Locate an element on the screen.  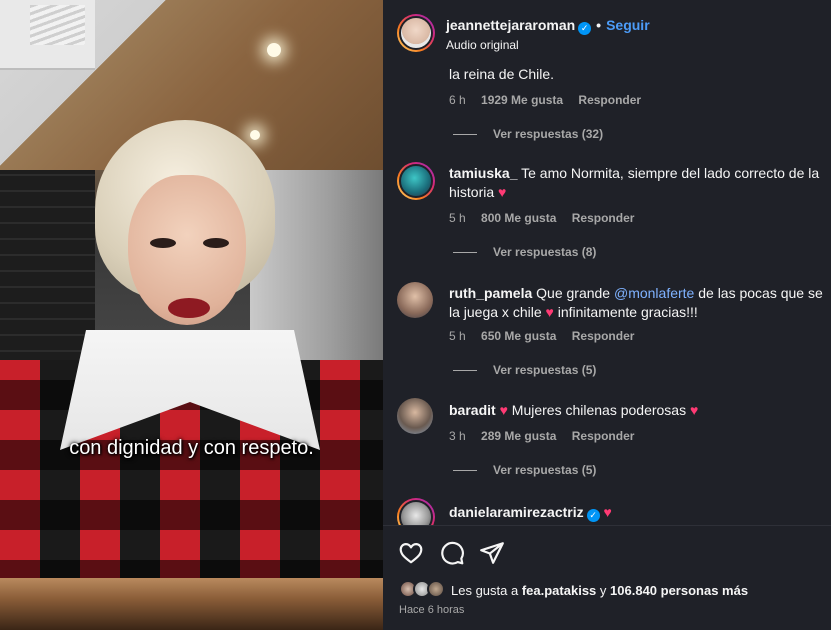
author-avatar is located at coordinates (416, 33).